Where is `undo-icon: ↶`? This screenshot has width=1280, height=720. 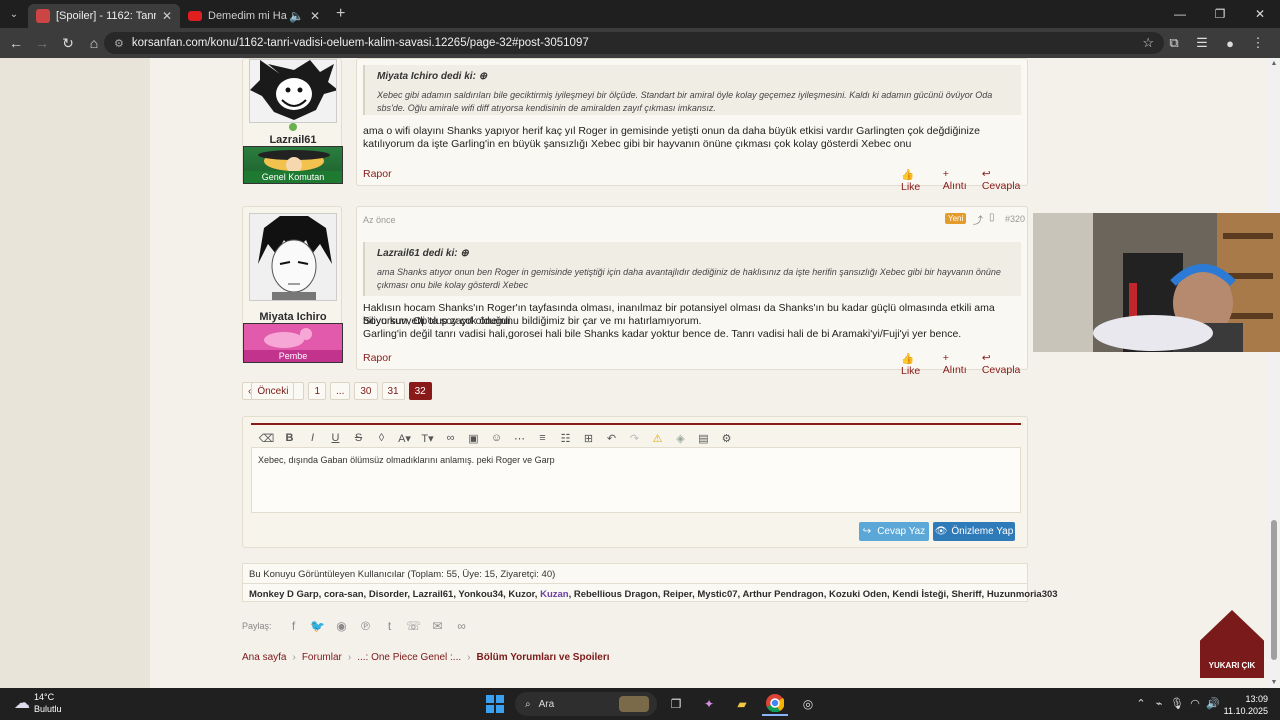 undo-icon: ↶ is located at coordinates (611, 438).